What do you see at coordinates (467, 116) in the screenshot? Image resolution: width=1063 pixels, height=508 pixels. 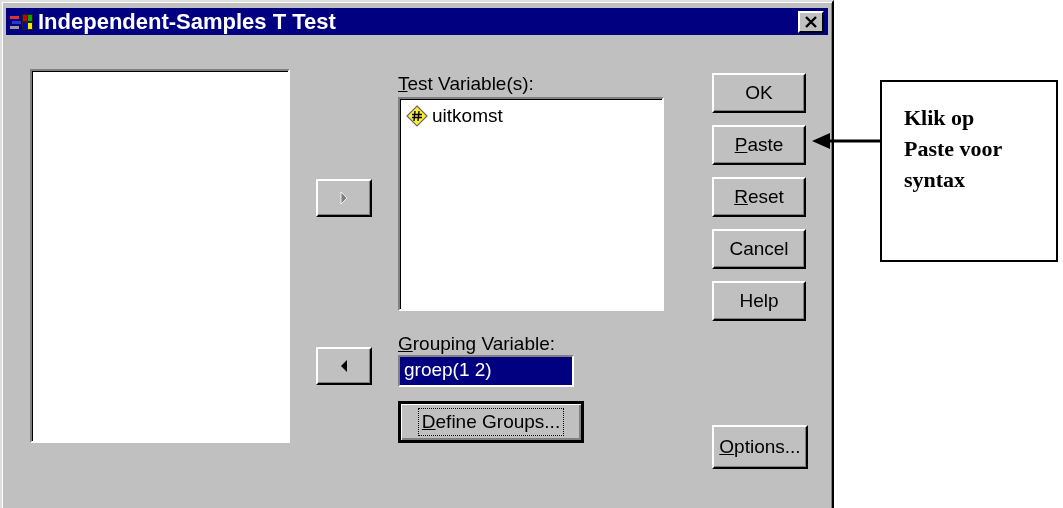 I see `variable-name: uitkomst` at bounding box center [467, 116].